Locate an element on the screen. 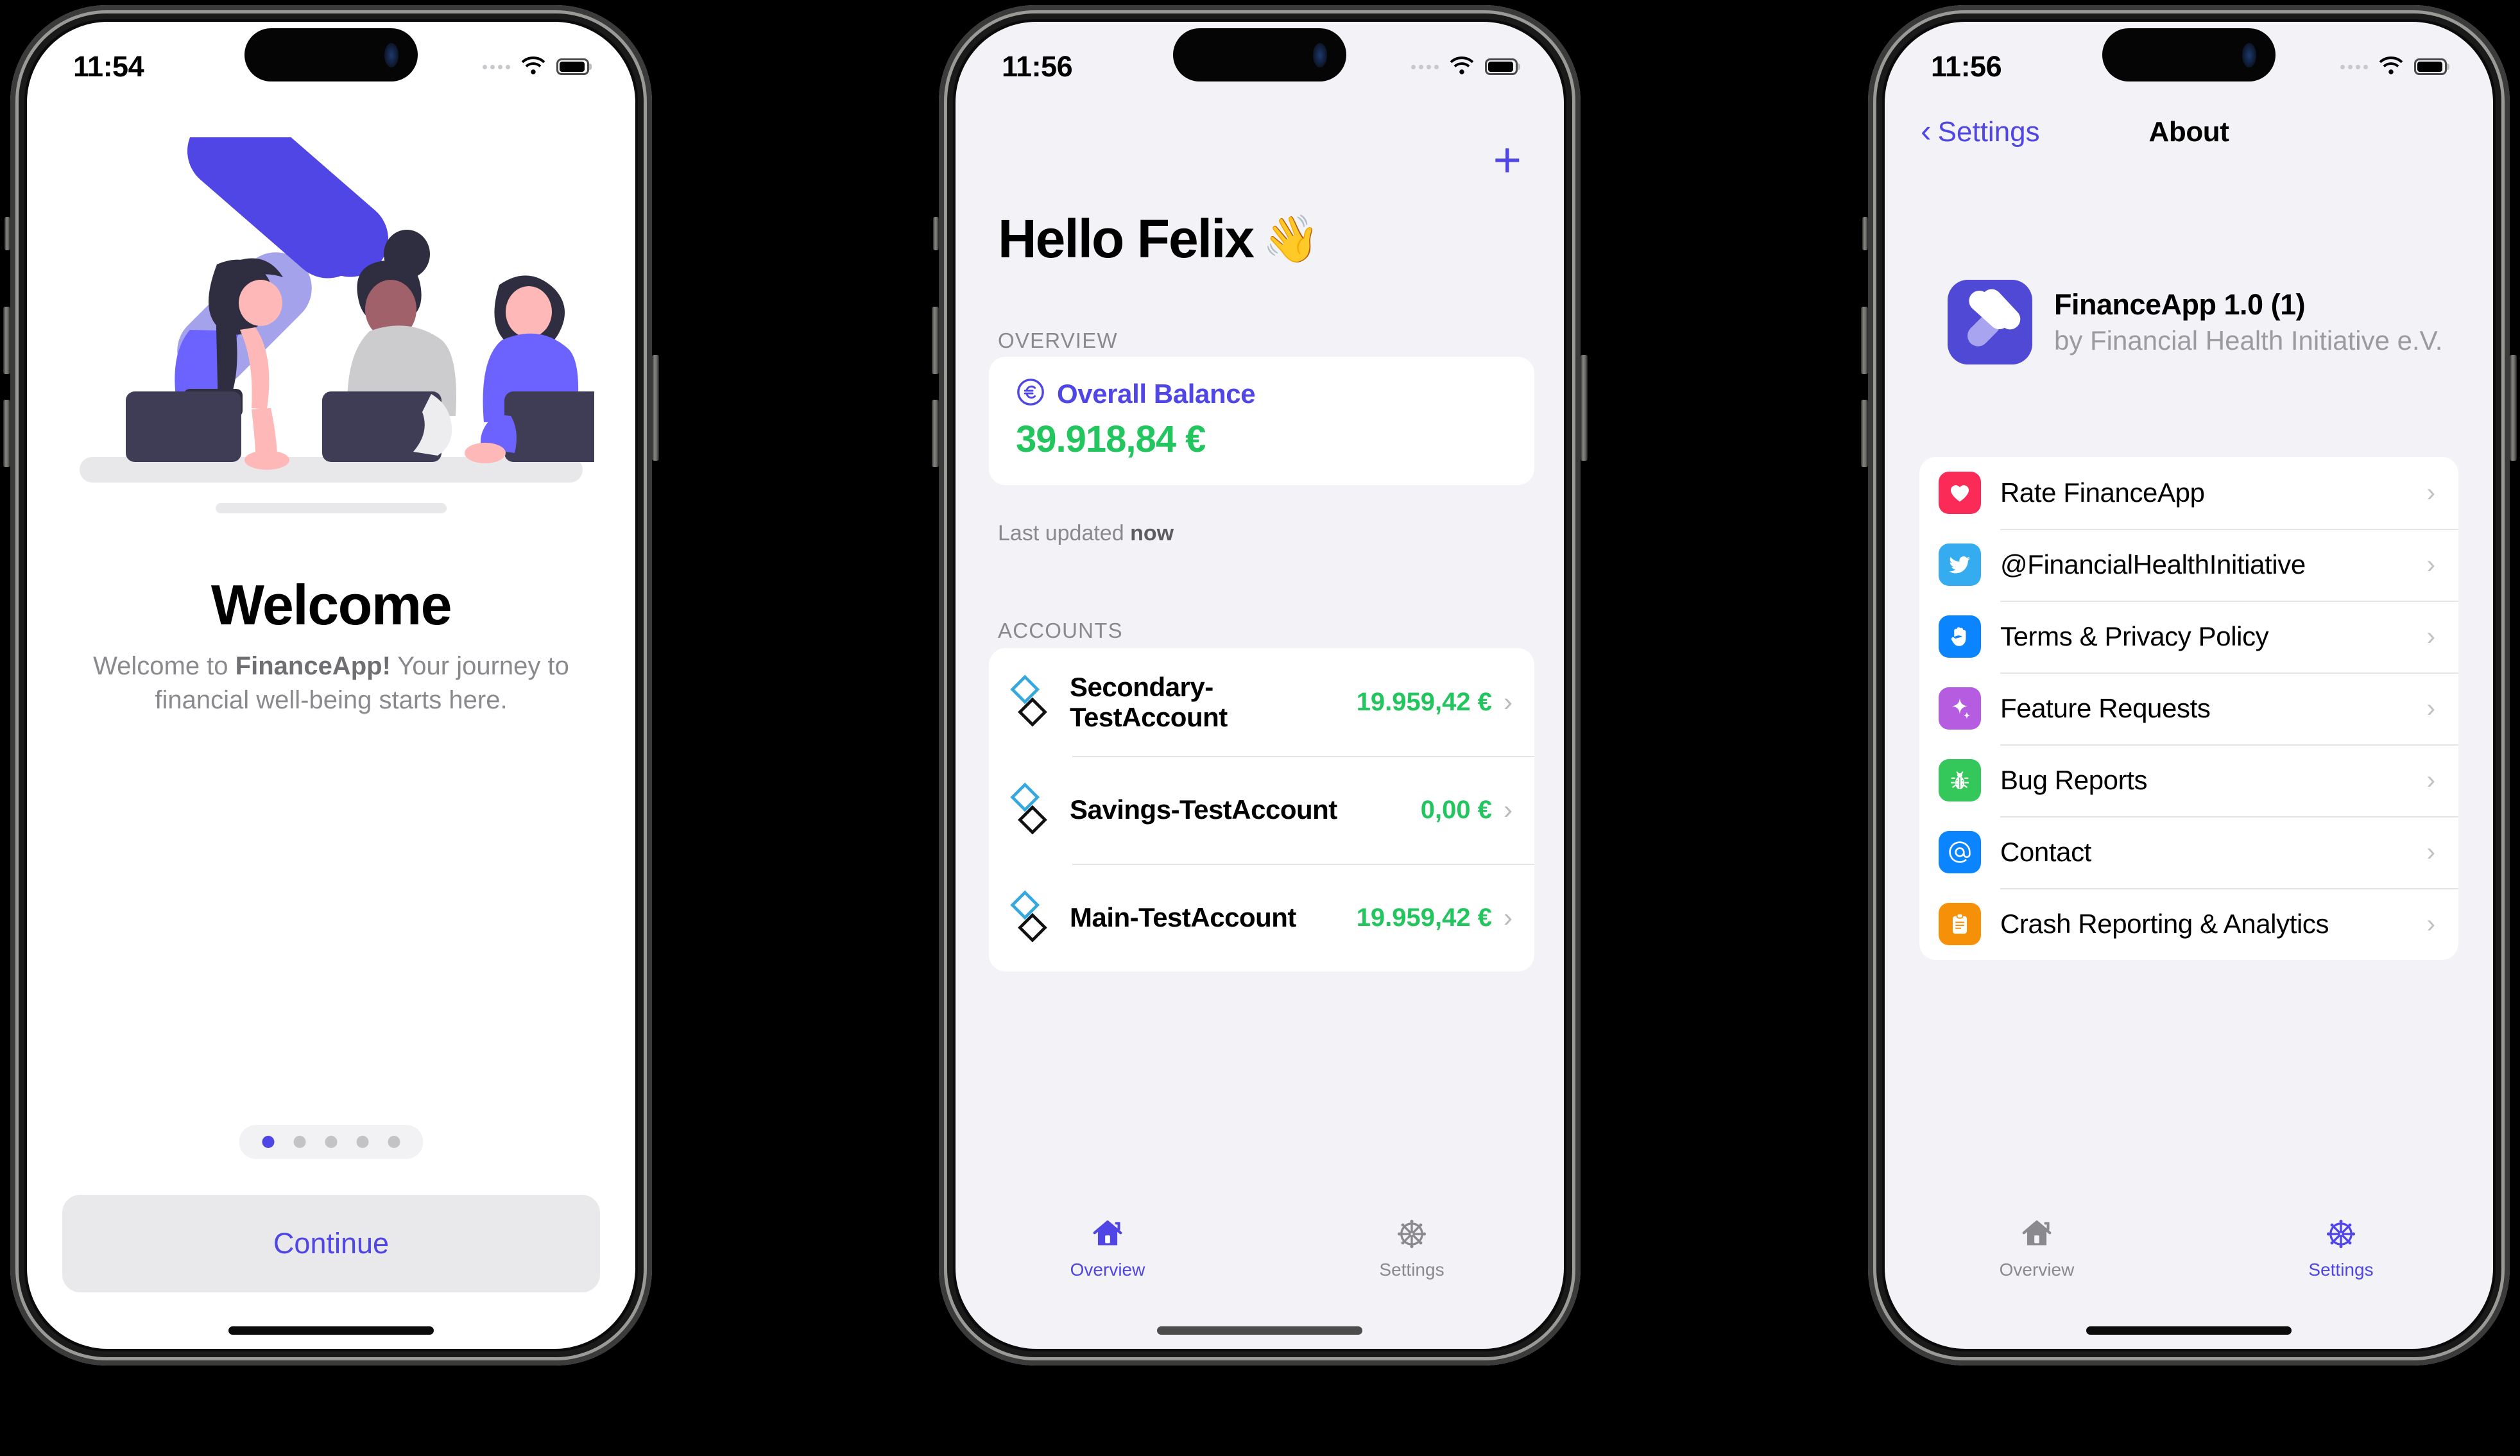 The width and height of the screenshot is (2520, 1456). account-name: Savings-TestAccount is located at coordinates (1203, 810).